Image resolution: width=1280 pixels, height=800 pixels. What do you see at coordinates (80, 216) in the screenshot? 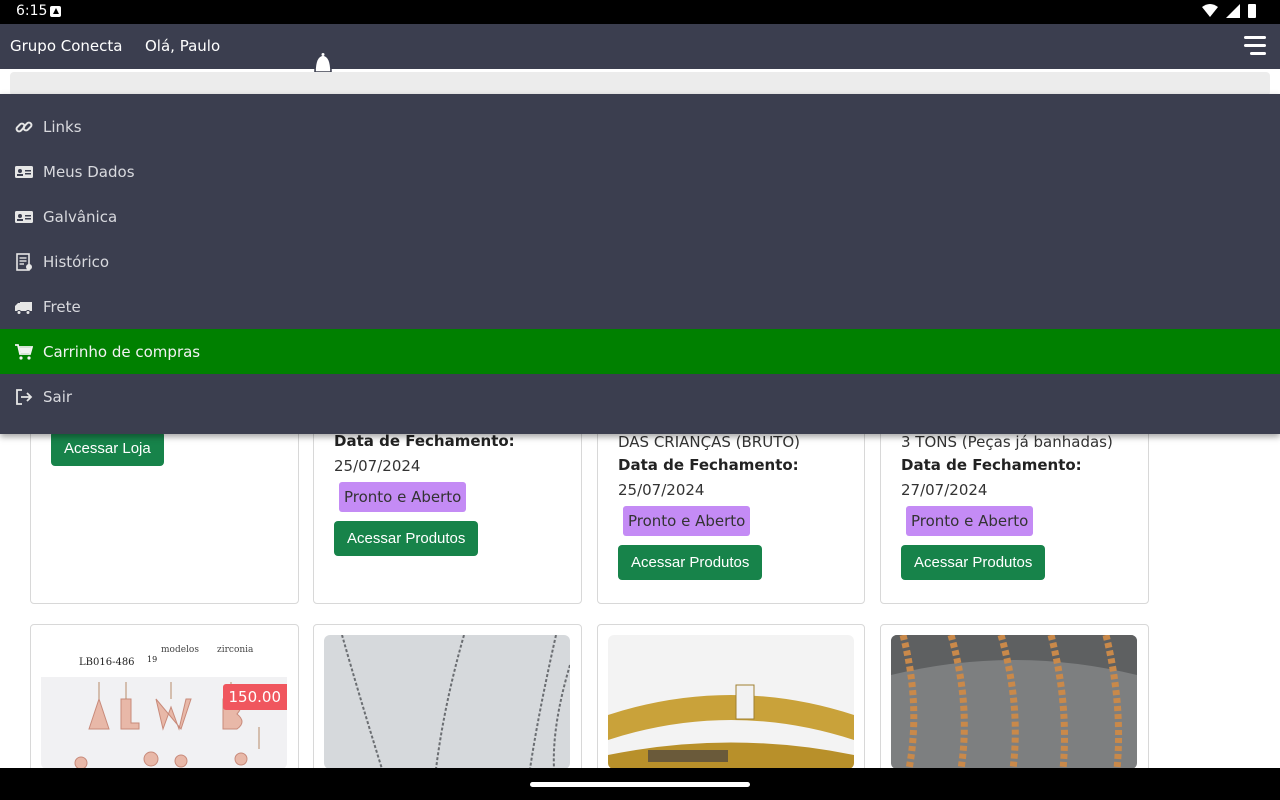
I see `menu-item-label: Galvânica` at bounding box center [80, 216].